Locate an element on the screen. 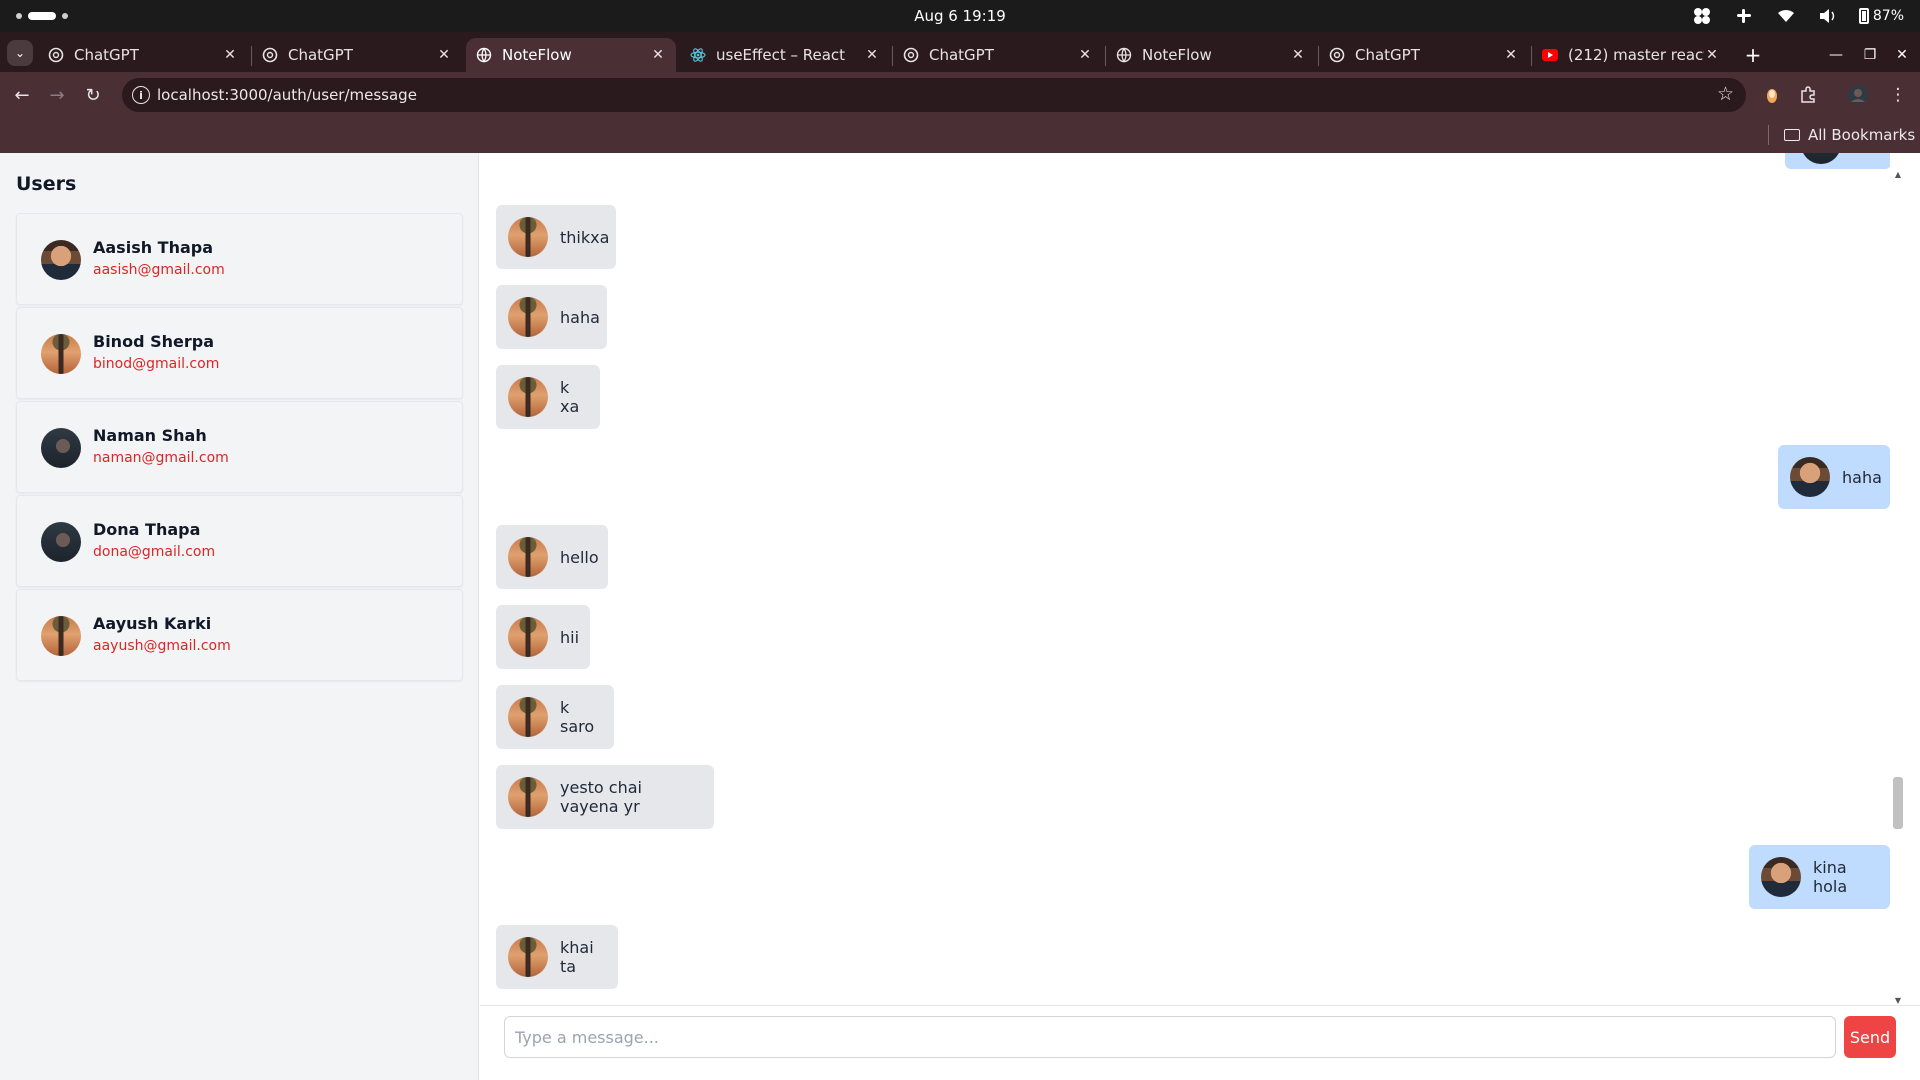 This screenshot has width=1920, height=1080. scrollbar-thumb is located at coordinates (1898, 803).